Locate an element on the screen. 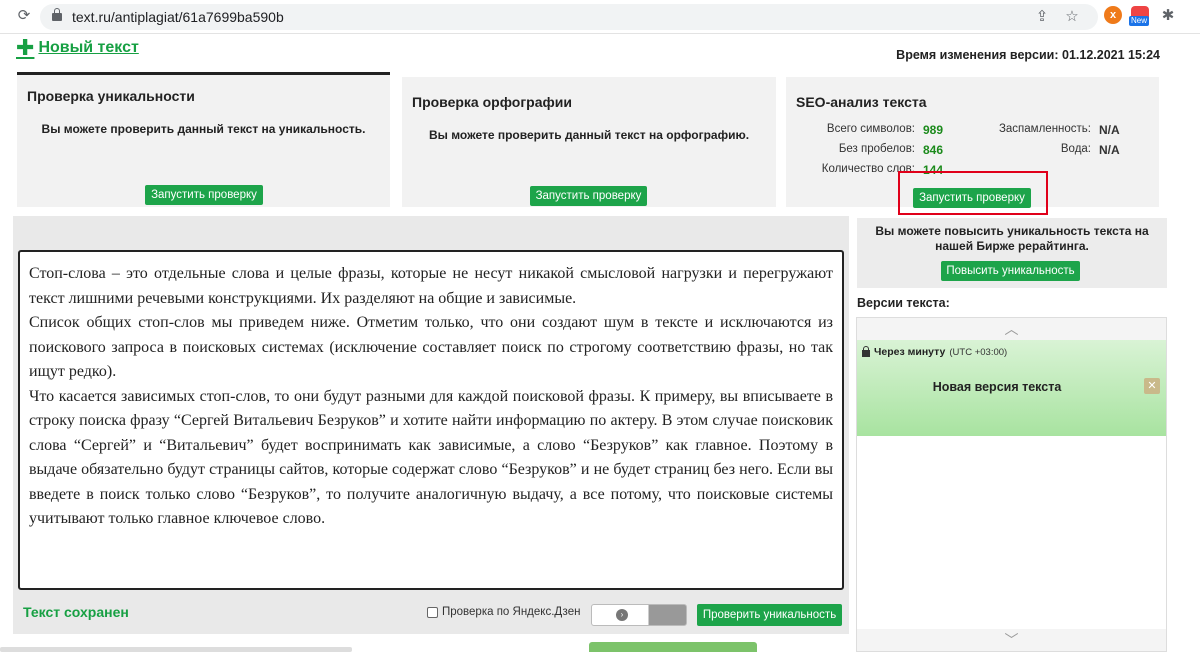 This screenshot has height=652, width=1200. water-value: N/A is located at coordinates (1109, 150).